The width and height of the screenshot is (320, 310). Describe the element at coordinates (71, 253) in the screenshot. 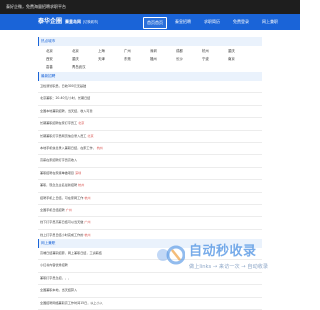

I see `parttime-item-title: 高端日结兼职招募，网上兼职日结，工资薪结` at that location.